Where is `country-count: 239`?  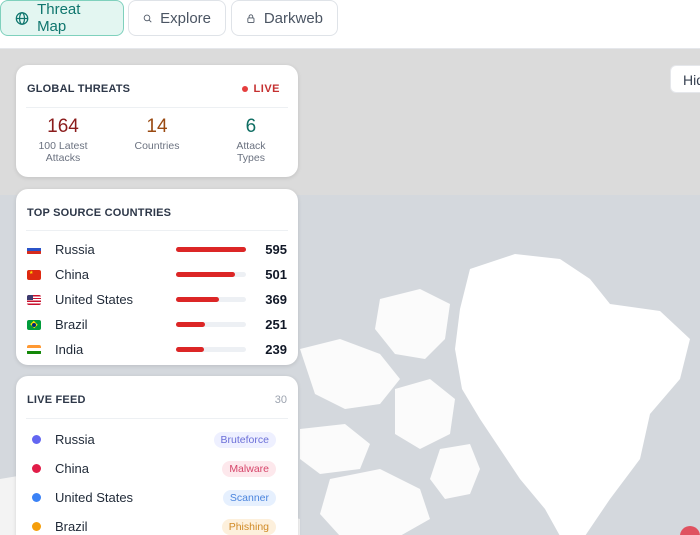 country-count: 239 is located at coordinates (276, 349).